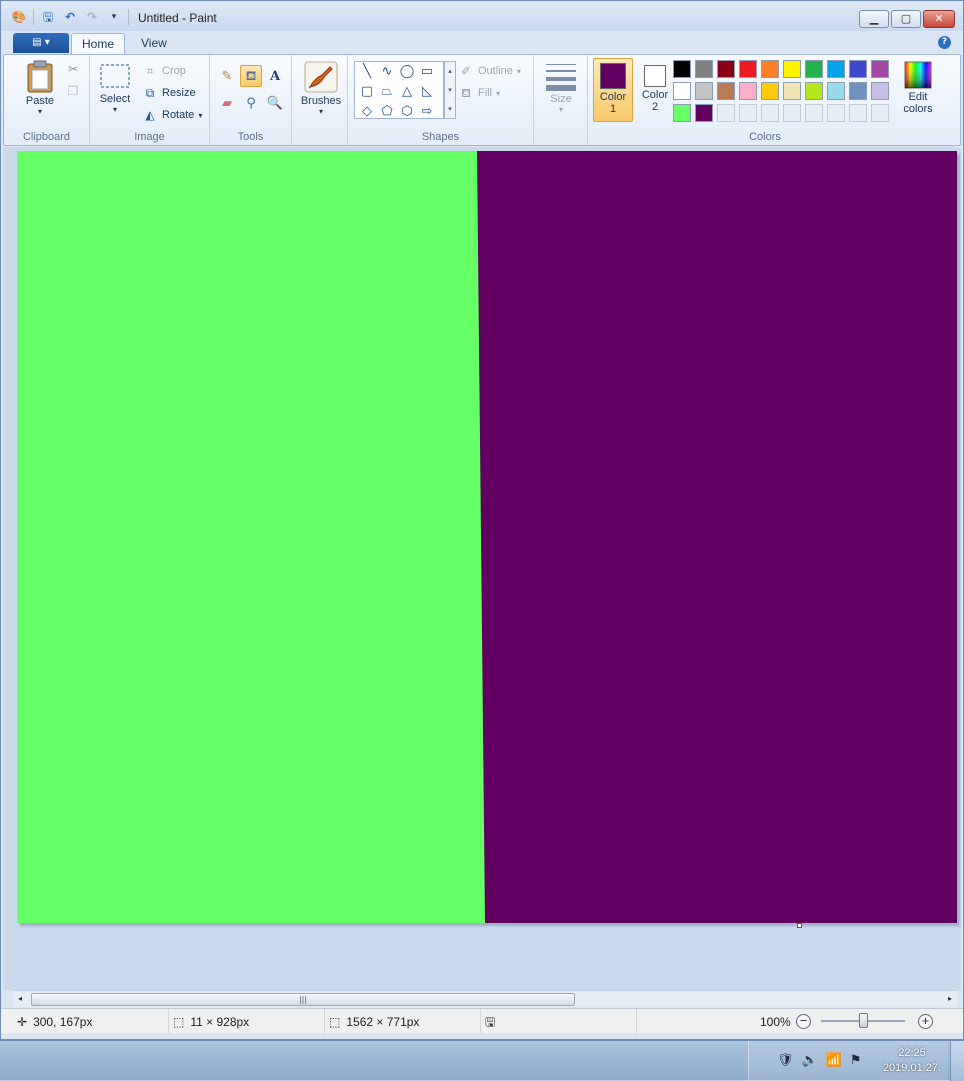  What do you see at coordinates (427, 92) in the screenshot?
I see `right-triangle-shape-icon: ◺` at bounding box center [427, 92].